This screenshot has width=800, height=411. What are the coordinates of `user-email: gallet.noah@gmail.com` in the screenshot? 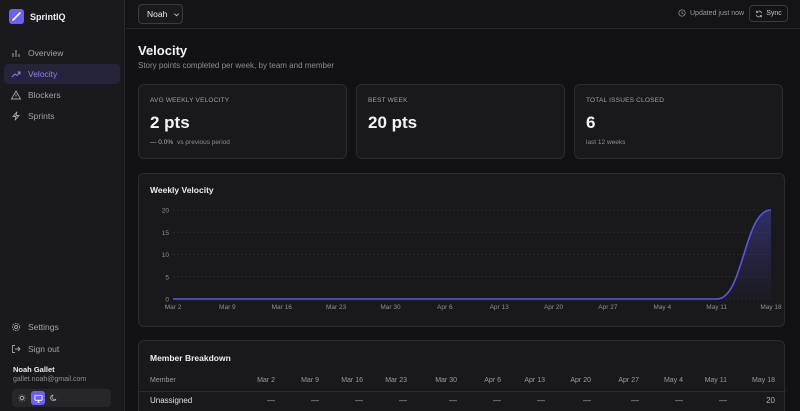 It's located at (50, 379).